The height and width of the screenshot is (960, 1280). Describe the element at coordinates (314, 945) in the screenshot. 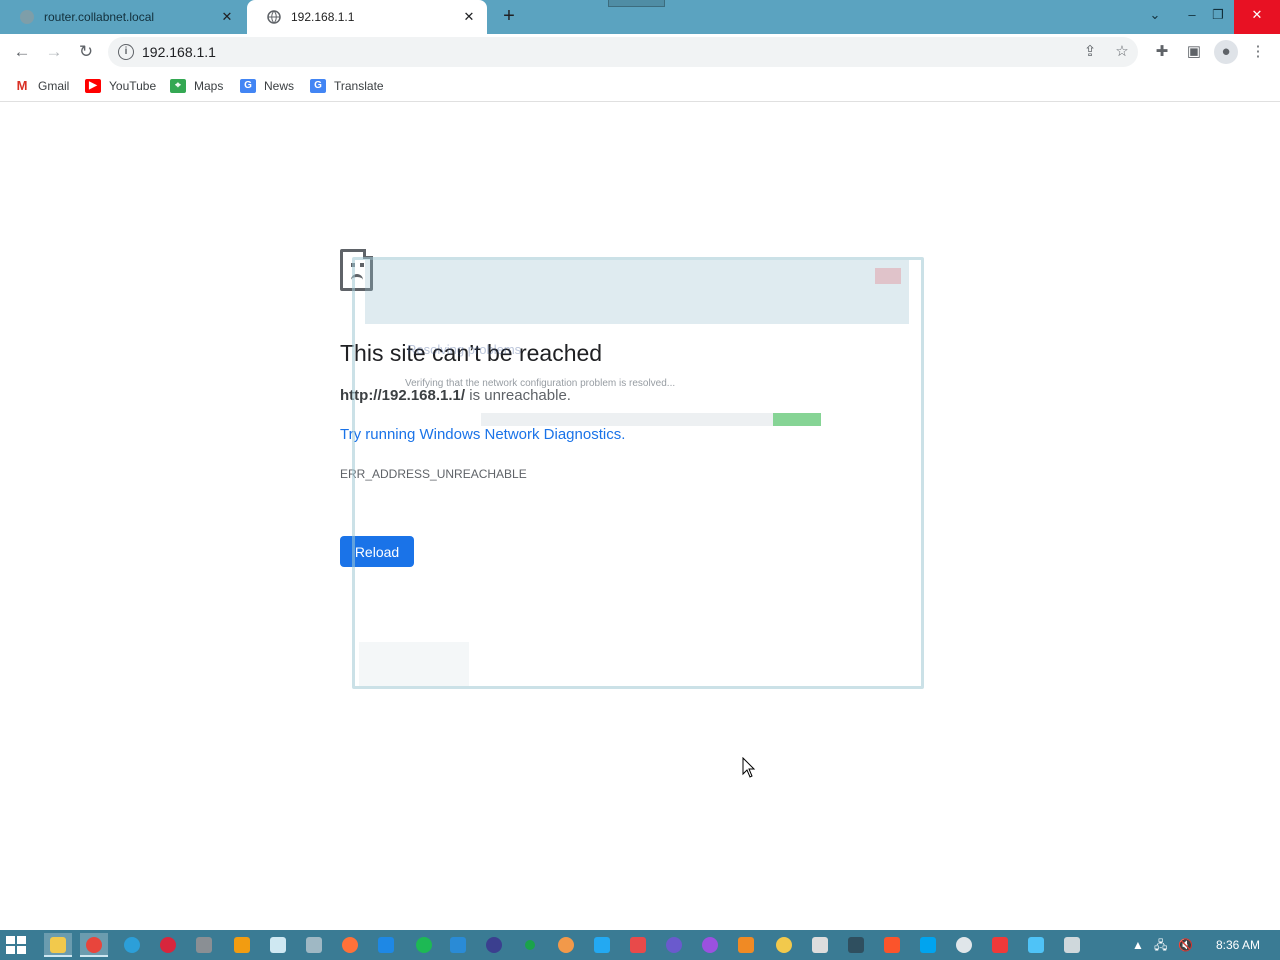

I see `control-panel-icon` at that location.